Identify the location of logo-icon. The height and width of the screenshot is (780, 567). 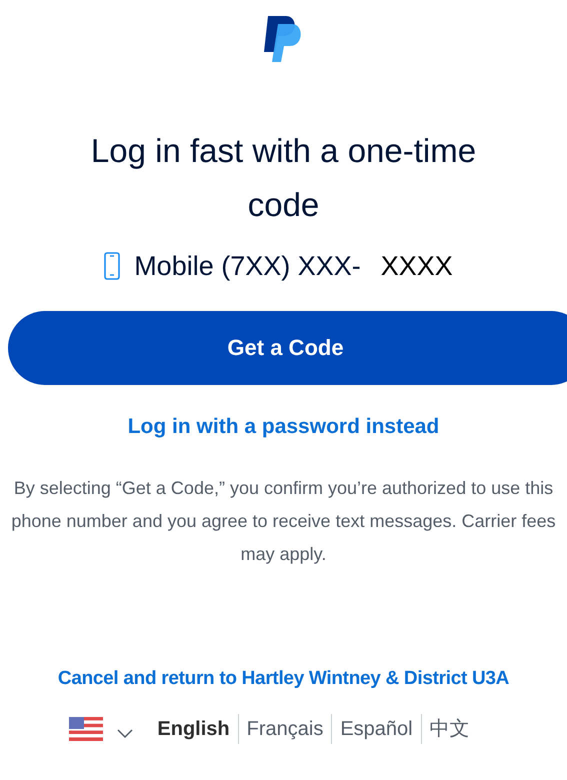
(284, 38).